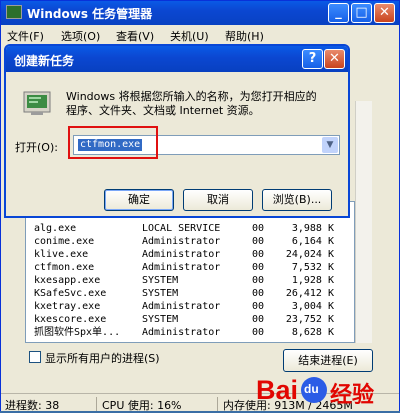 This screenshot has width=400, height=413. I want to click on help-button: ?, so click(312, 59).